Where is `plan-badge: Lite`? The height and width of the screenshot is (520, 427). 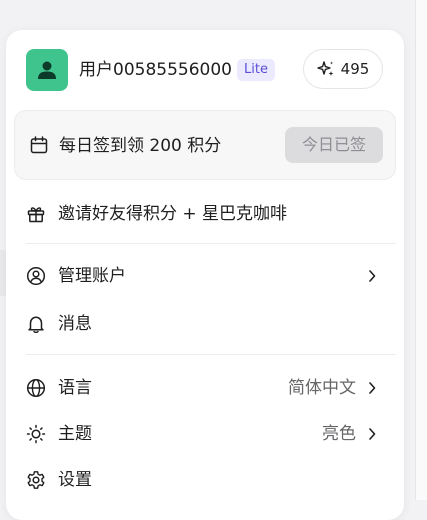 plan-badge: Lite is located at coordinates (256, 70).